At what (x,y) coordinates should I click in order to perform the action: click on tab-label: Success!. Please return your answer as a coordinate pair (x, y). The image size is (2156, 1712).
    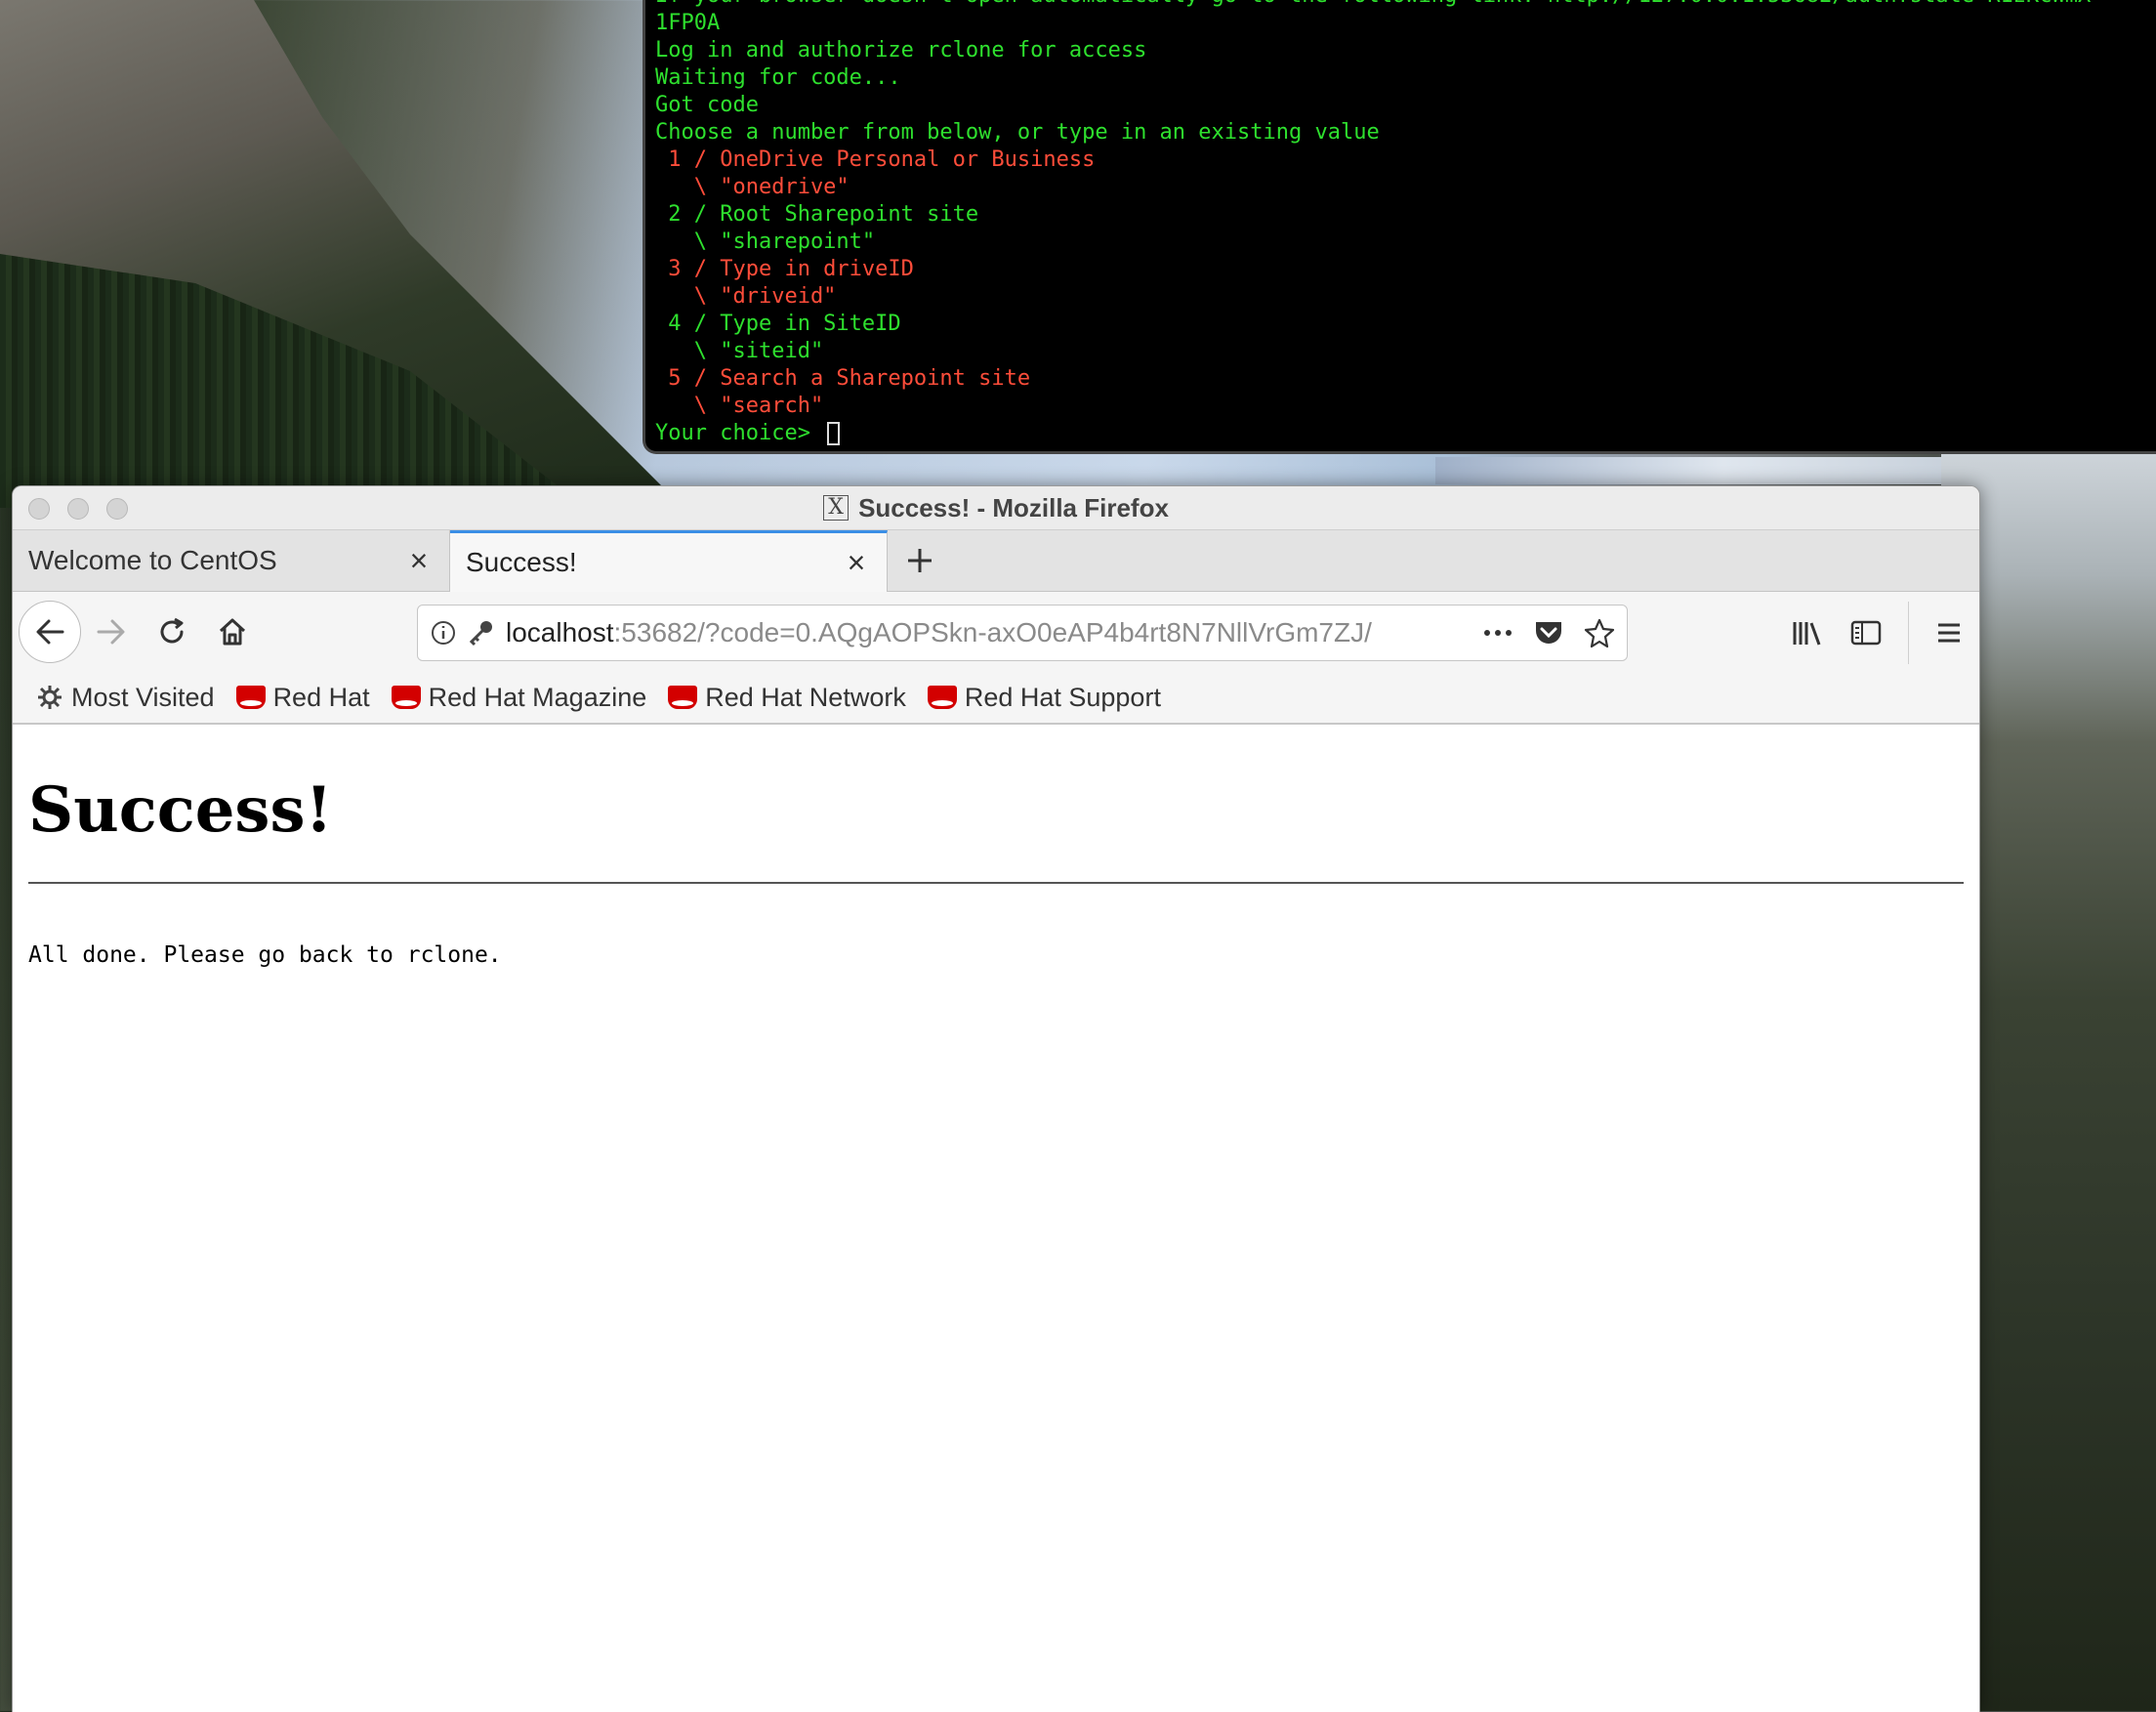
    Looking at the image, I should click on (522, 562).